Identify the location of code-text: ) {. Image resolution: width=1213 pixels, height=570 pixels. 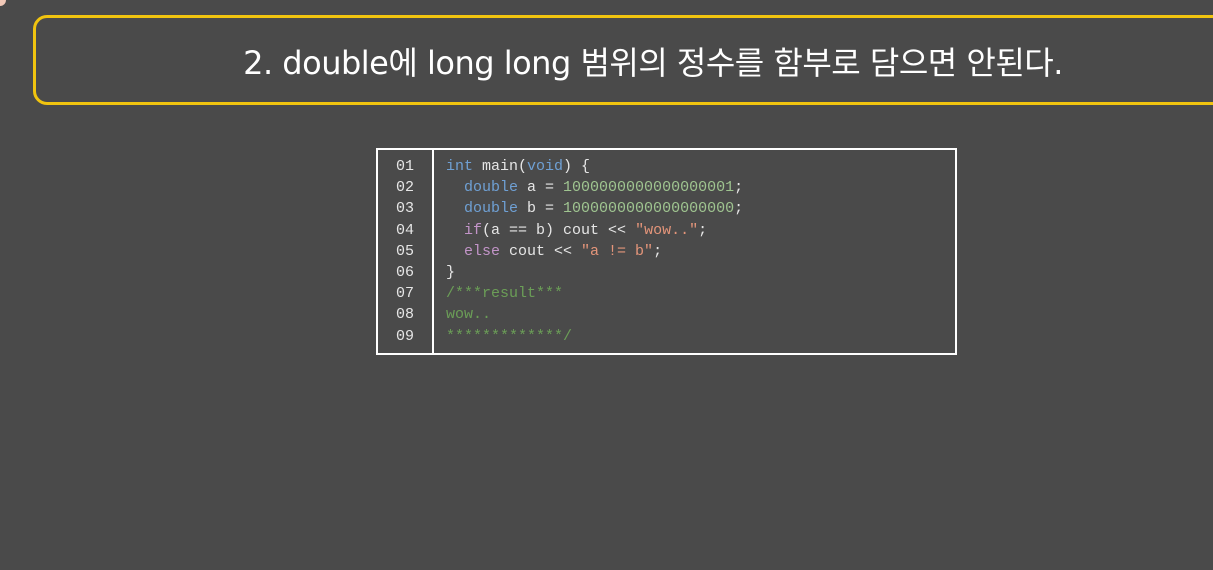
(577, 166).